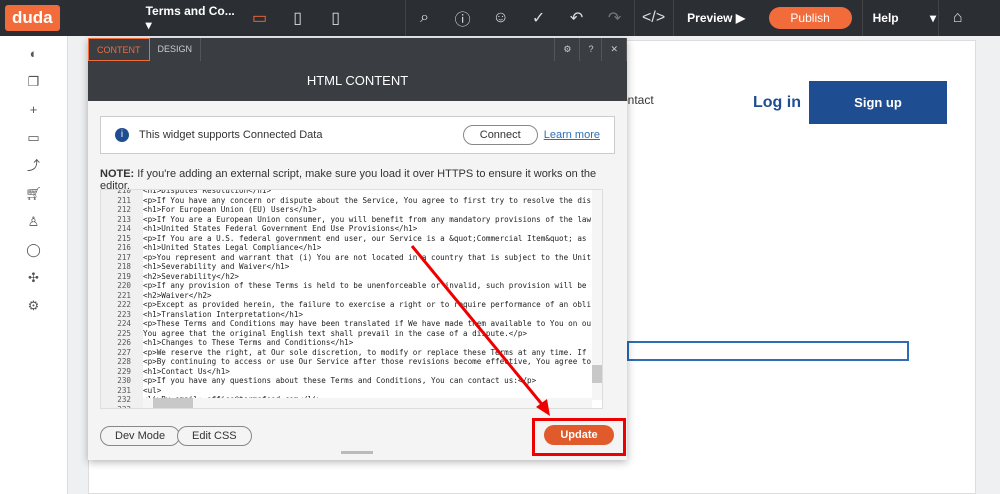 The height and width of the screenshot is (494, 1000). Describe the element at coordinates (480, 330) in the screenshot. I see `annotation-arrow` at that location.